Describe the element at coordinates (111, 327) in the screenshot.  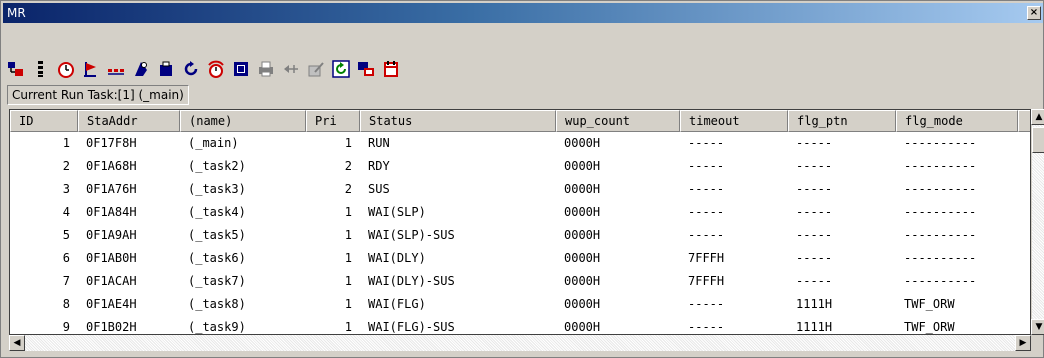
I see `cell-staaddr: 0F1B02H` at that location.